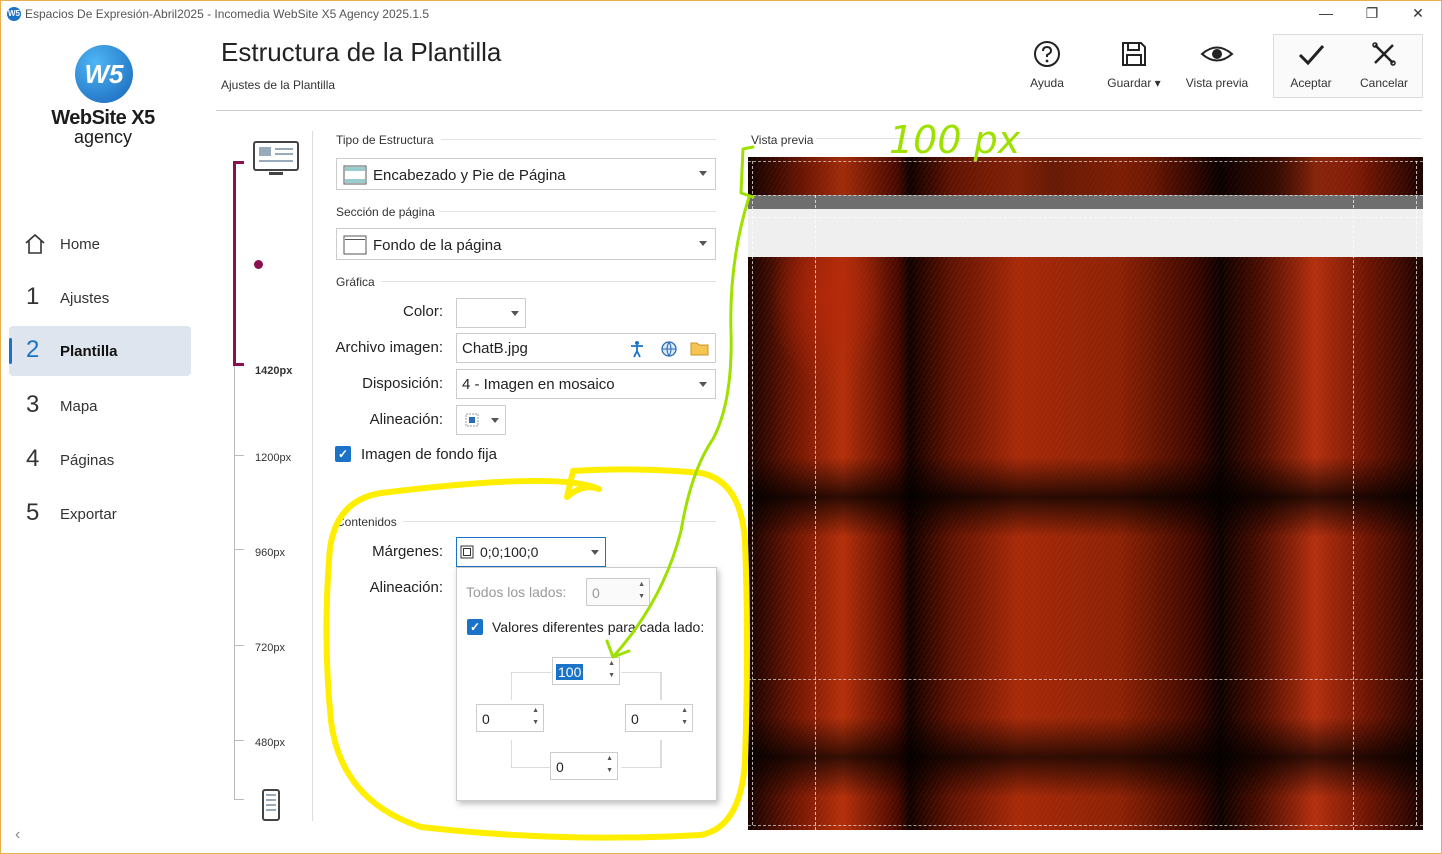  What do you see at coordinates (10, 351) in the screenshot?
I see `nav-active-indicator` at bounding box center [10, 351].